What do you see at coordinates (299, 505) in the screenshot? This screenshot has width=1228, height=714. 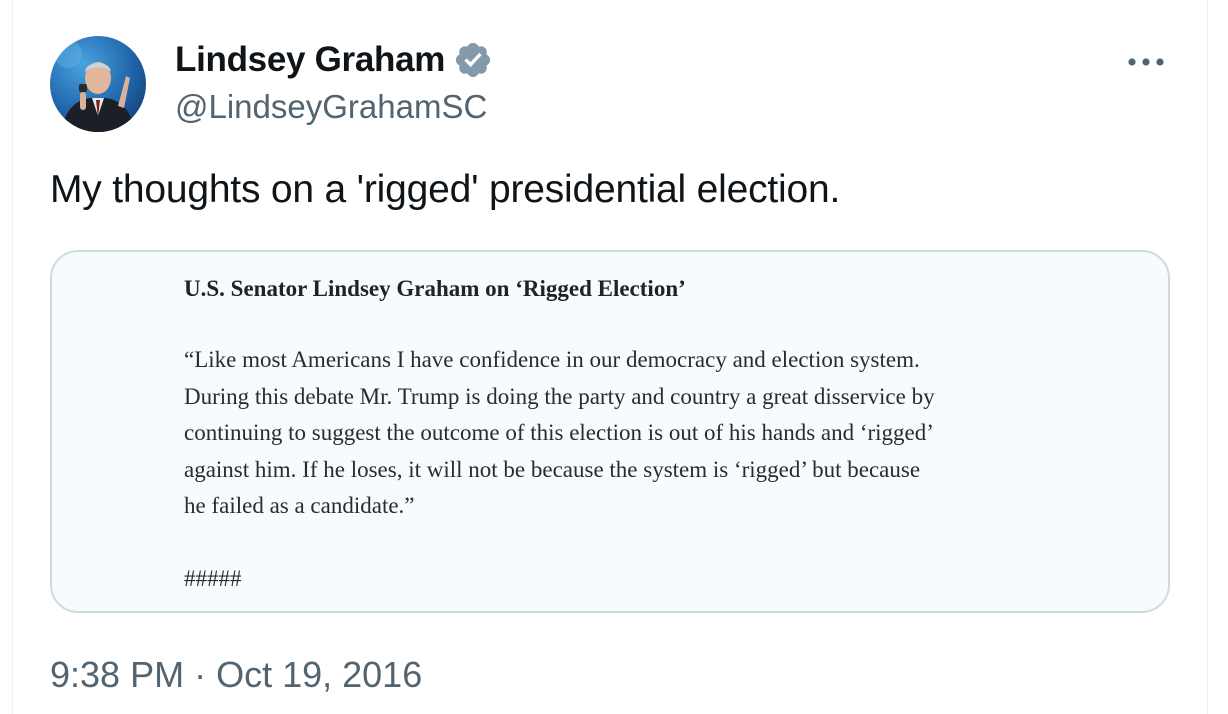 I see `document-line: he failed as a candidate.”` at bounding box center [299, 505].